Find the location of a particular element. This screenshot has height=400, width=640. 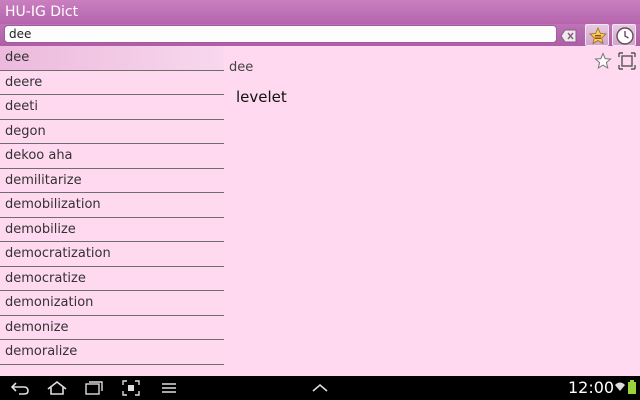

app-title-bar: HU-IG Dict is located at coordinates (320, 12).